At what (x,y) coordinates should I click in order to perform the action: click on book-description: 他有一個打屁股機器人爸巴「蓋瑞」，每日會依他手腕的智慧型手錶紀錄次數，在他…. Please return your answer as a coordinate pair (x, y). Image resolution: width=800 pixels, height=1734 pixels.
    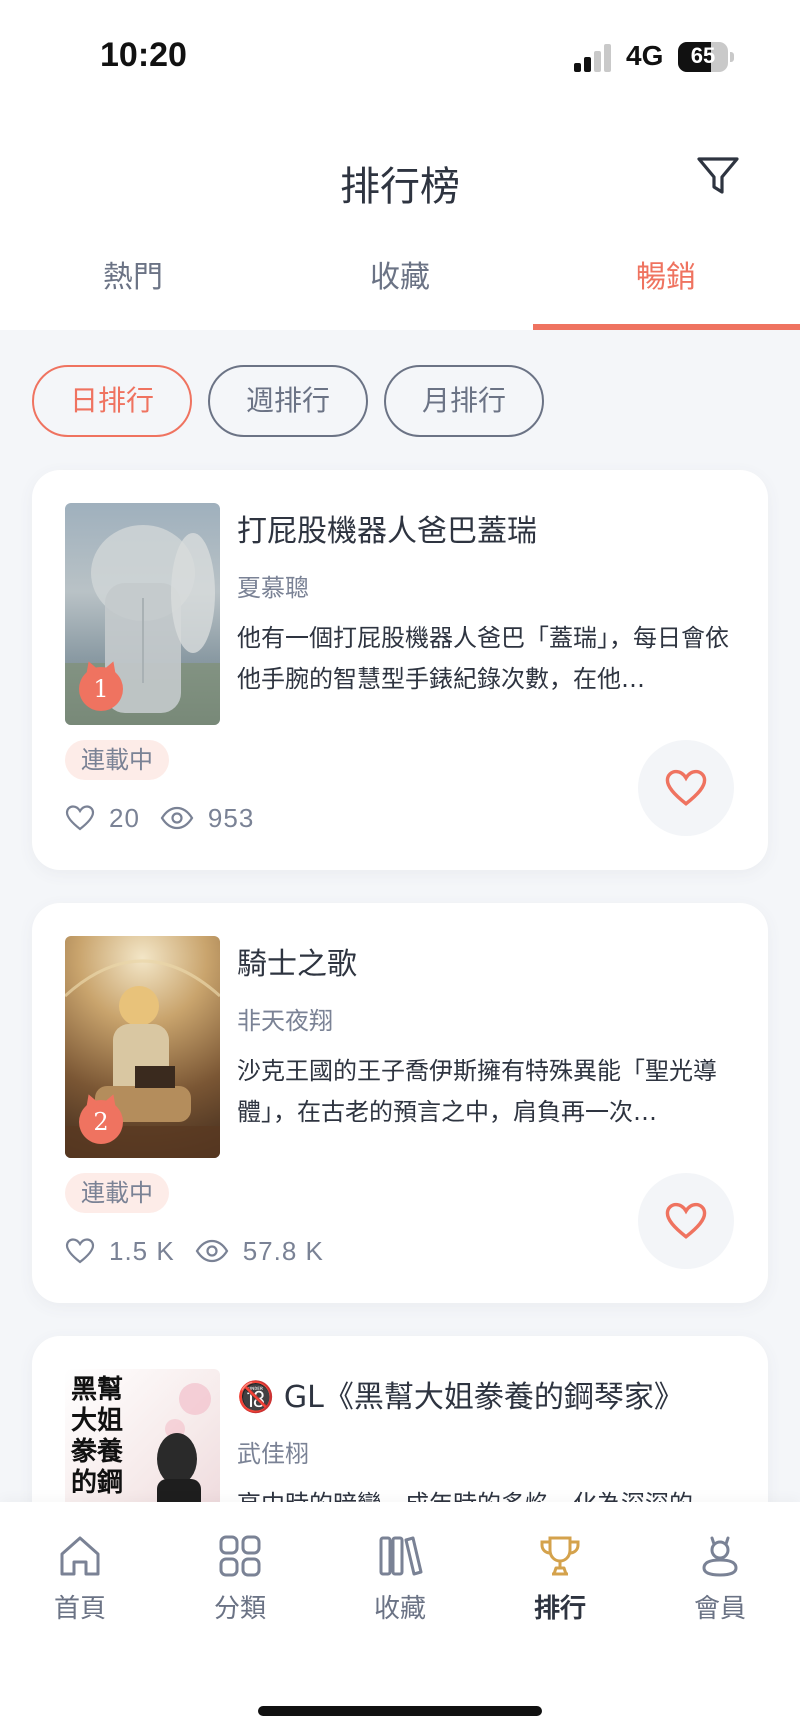
    Looking at the image, I should click on (483, 658).